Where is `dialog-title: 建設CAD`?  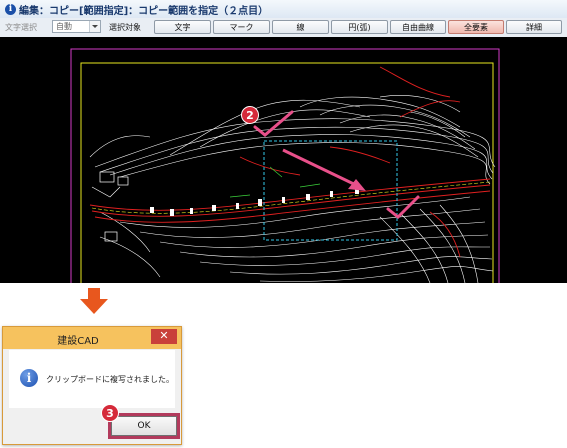
dialog-title: 建設CAD is located at coordinates (78, 341).